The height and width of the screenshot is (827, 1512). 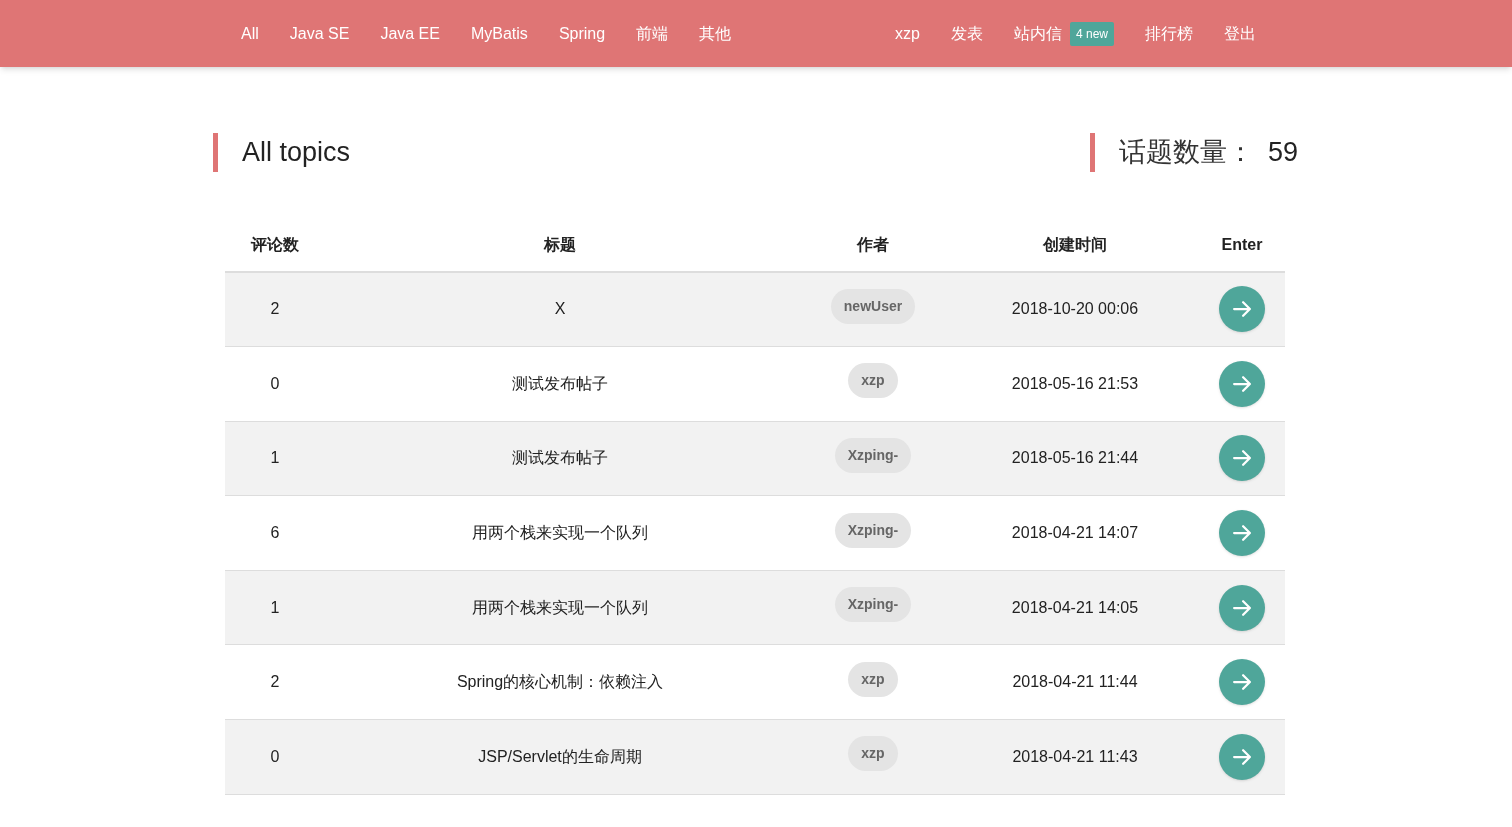 What do you see at coordinates (715, 33) in the screenshot?
I see `nav-link: 其他` at bounding box center [715, 33].